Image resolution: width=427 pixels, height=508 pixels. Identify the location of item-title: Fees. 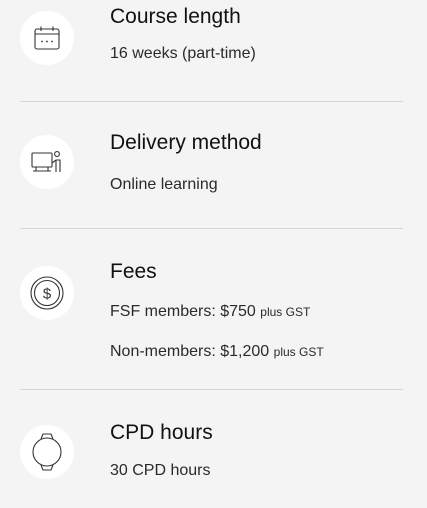
(133, 271).